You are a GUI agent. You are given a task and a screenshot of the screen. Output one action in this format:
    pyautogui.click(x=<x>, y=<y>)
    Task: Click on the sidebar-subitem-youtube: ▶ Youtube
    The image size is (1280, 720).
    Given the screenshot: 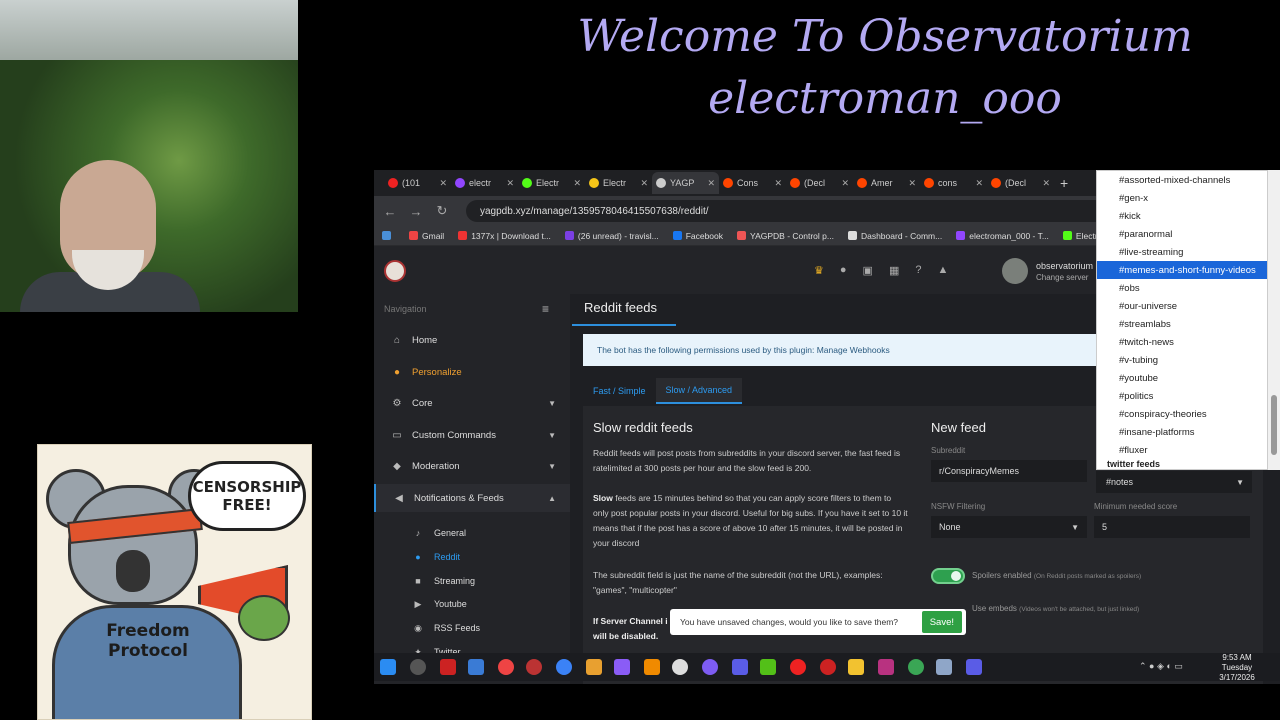 What is the action you would take?
    pyautogui.click(x=472, y=604)
    